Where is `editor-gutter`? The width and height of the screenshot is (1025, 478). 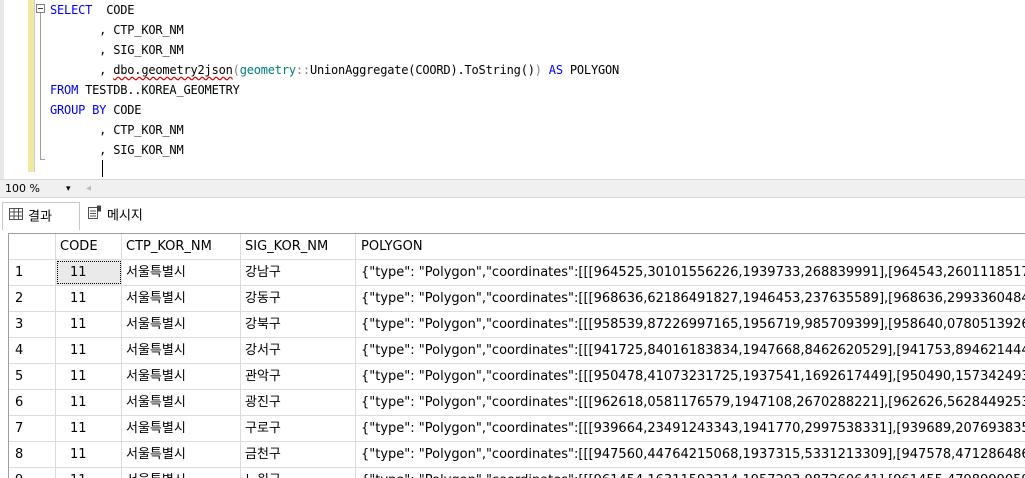
editor-gutter is located at coordinates (2, 89).